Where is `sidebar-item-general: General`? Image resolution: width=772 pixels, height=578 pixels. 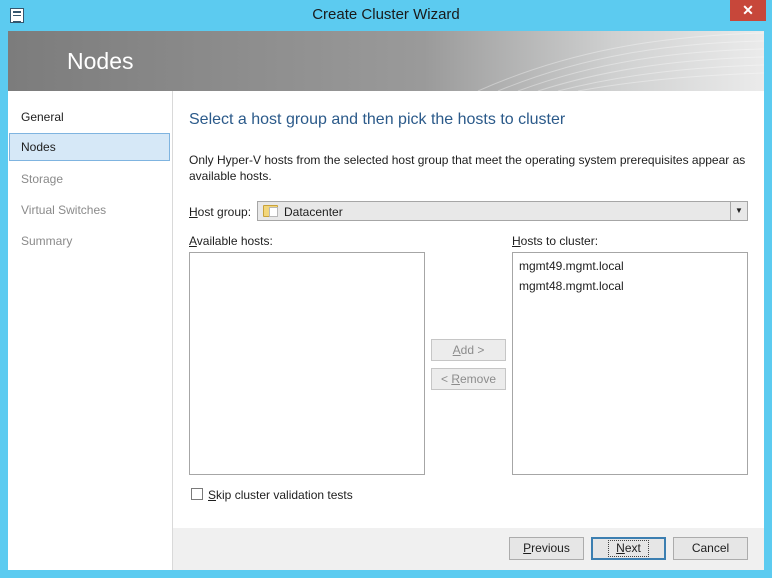 sidebar-item-general: General is located at coordinates (89, 117).